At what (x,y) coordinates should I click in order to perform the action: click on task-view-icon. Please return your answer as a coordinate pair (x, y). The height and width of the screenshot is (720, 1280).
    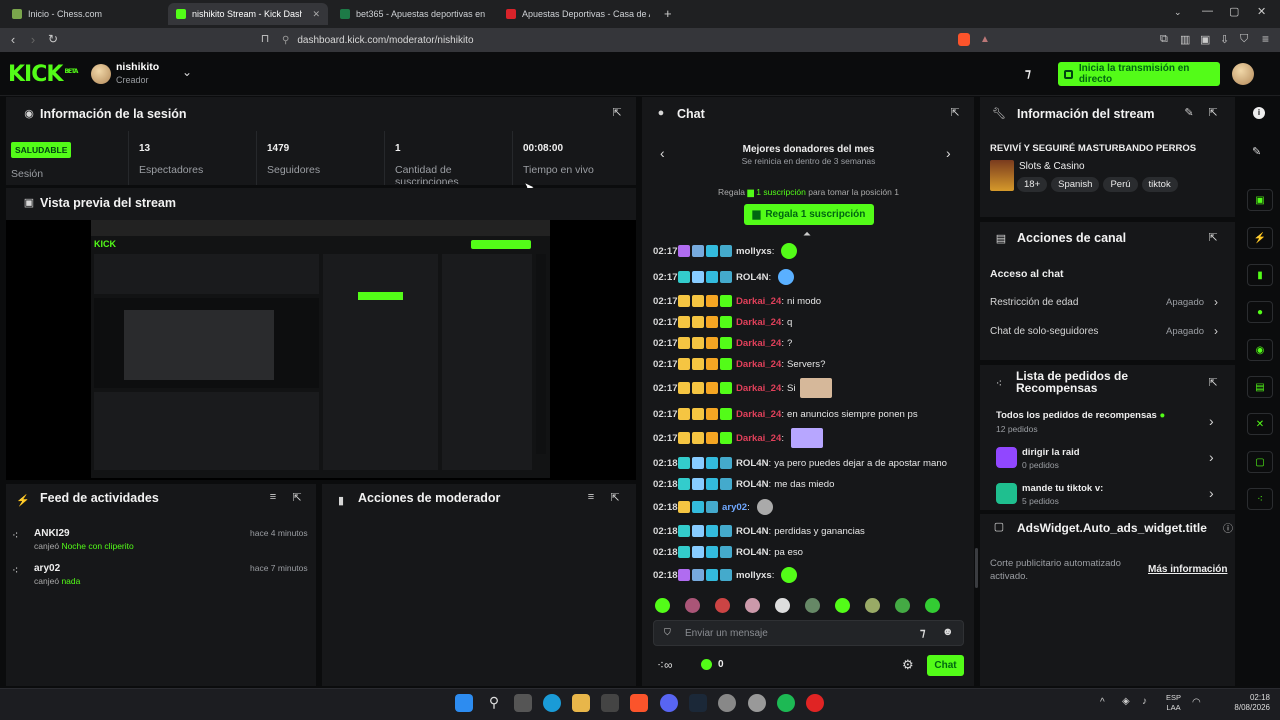
    Looking at the image, I should click on (523, 703).